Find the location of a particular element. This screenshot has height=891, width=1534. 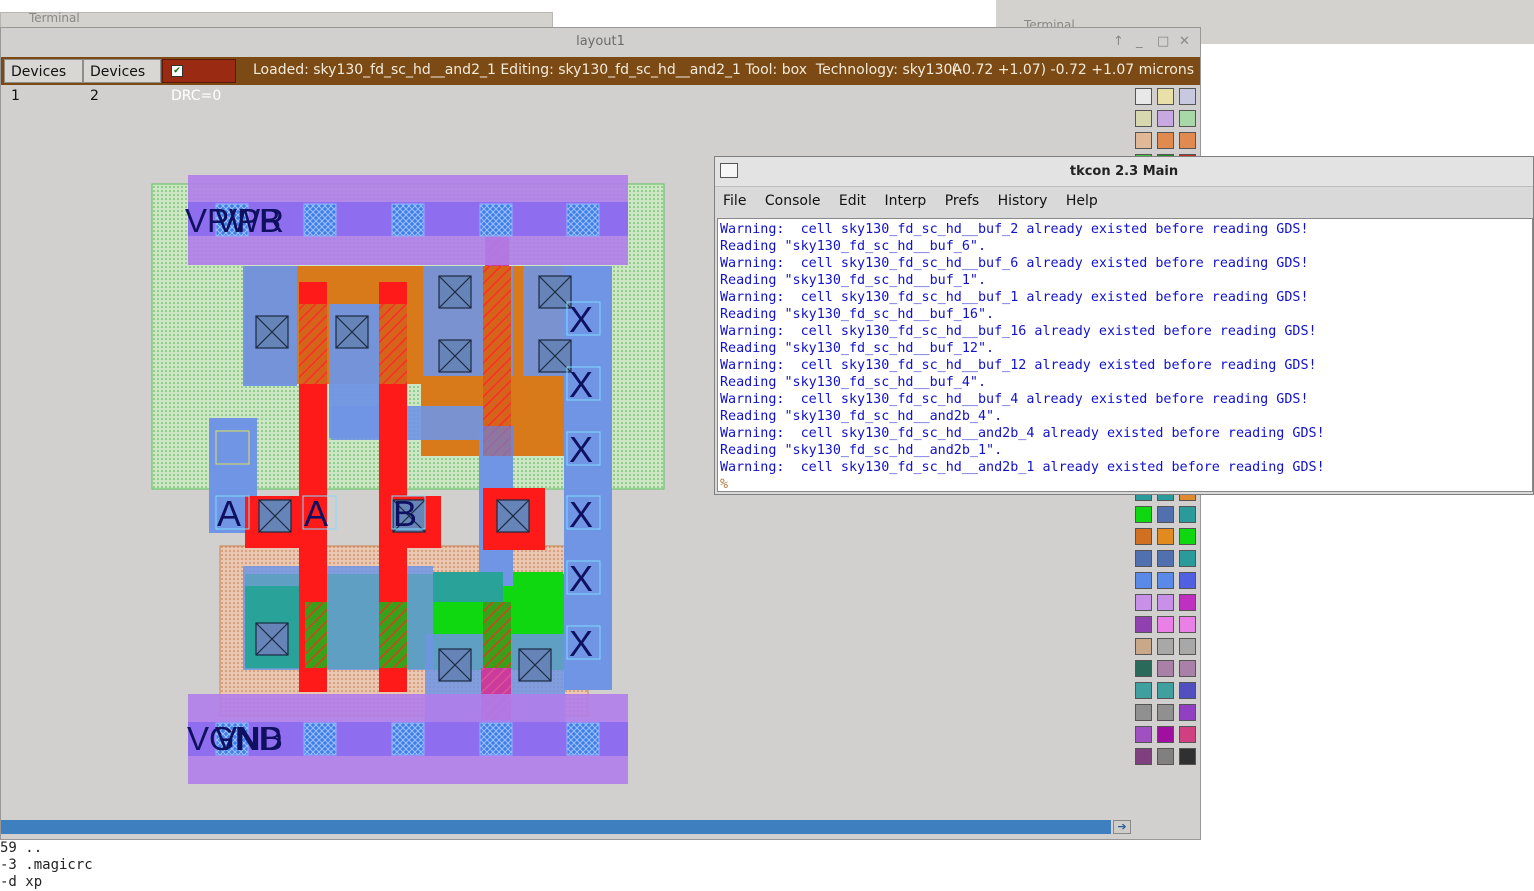

terminal-line: -d xp is located at coordinates (21, 882).